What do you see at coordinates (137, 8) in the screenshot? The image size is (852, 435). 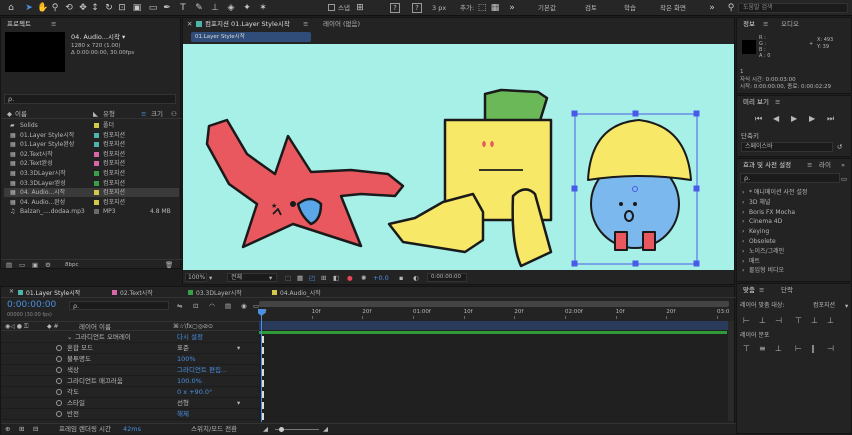 I see `camera-tool-icon: ▣` at bounding box center [137, 8].